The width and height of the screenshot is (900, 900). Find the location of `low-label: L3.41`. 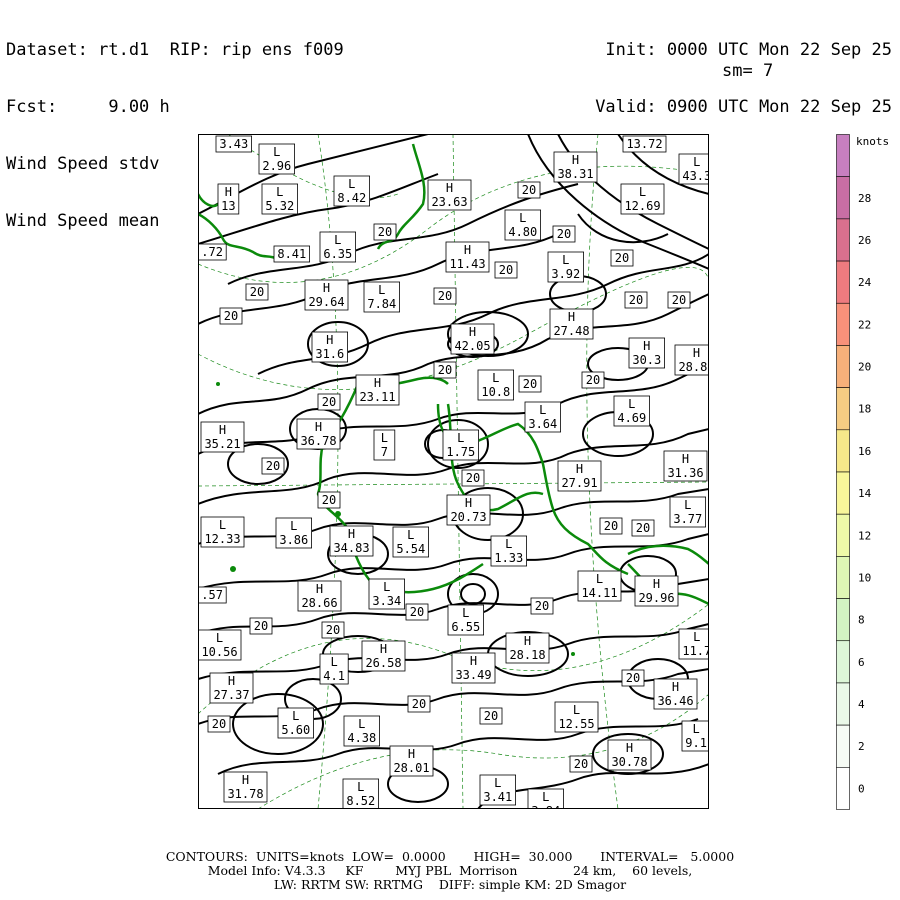

low-label: L3.41 is located at coordinates (497, 790).